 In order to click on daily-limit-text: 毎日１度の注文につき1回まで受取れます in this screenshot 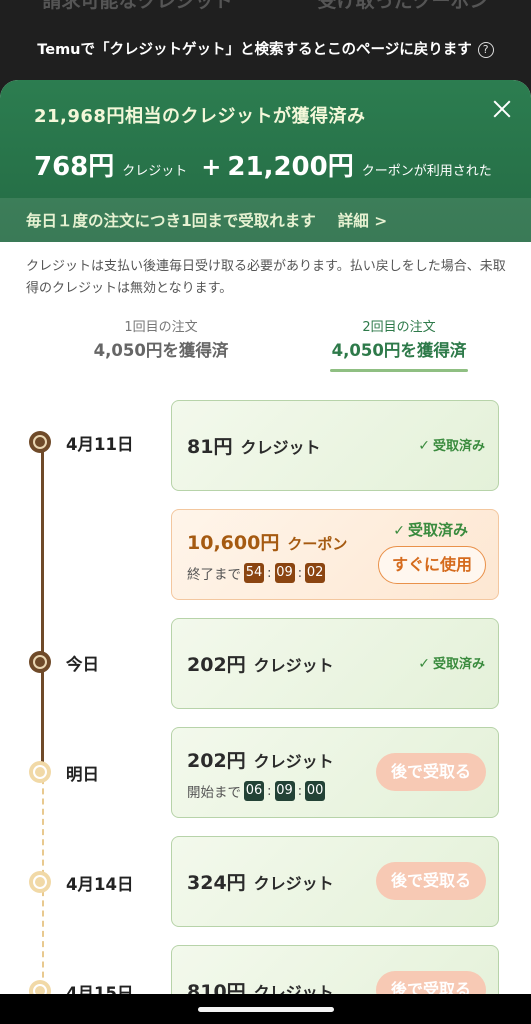, I will do `click(171, 221)`.